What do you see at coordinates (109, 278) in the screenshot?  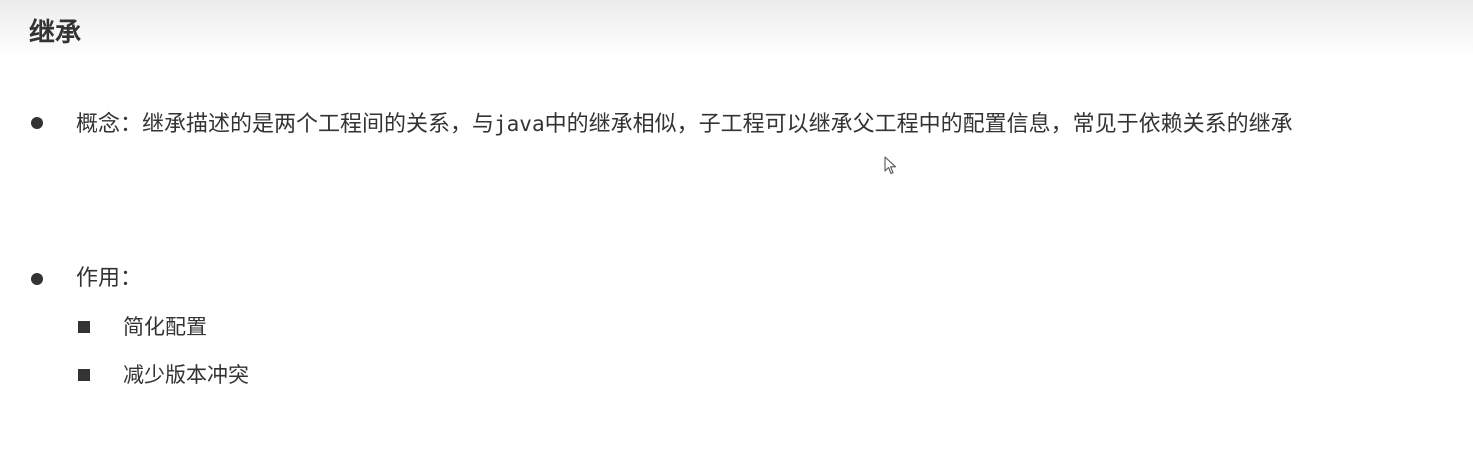 I see `usage-label: 作用：` at bounding box center [109, 278].